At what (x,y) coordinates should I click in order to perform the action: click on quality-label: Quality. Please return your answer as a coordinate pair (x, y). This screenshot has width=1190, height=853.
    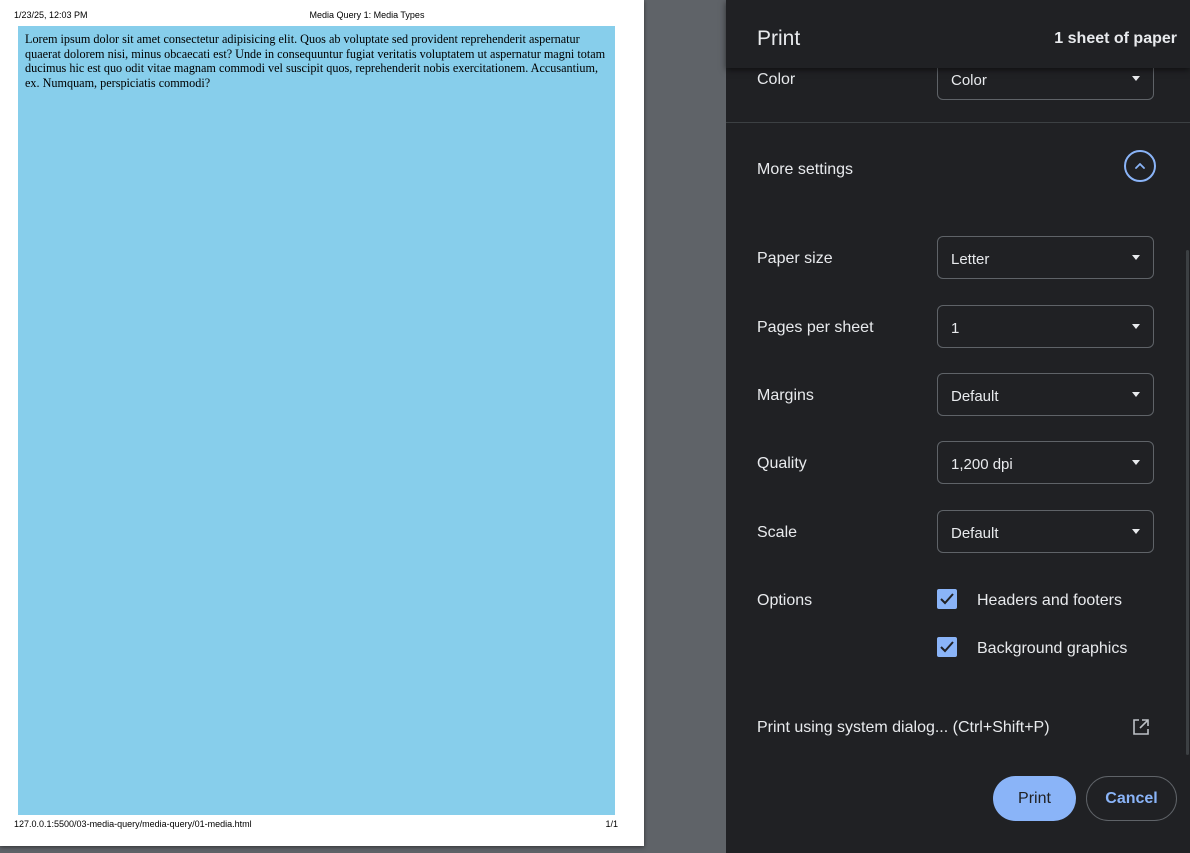
    Looking at the image, I should click on (782, 463).